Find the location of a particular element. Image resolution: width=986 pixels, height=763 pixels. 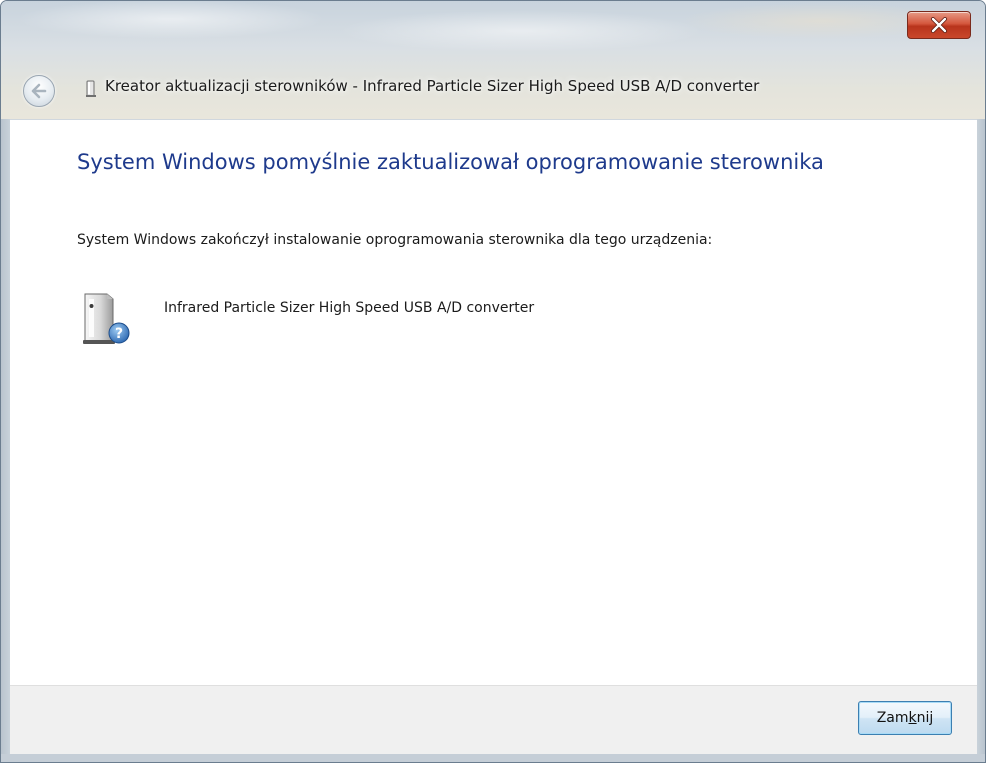

window-close-button is located at coordinates (939, 25).